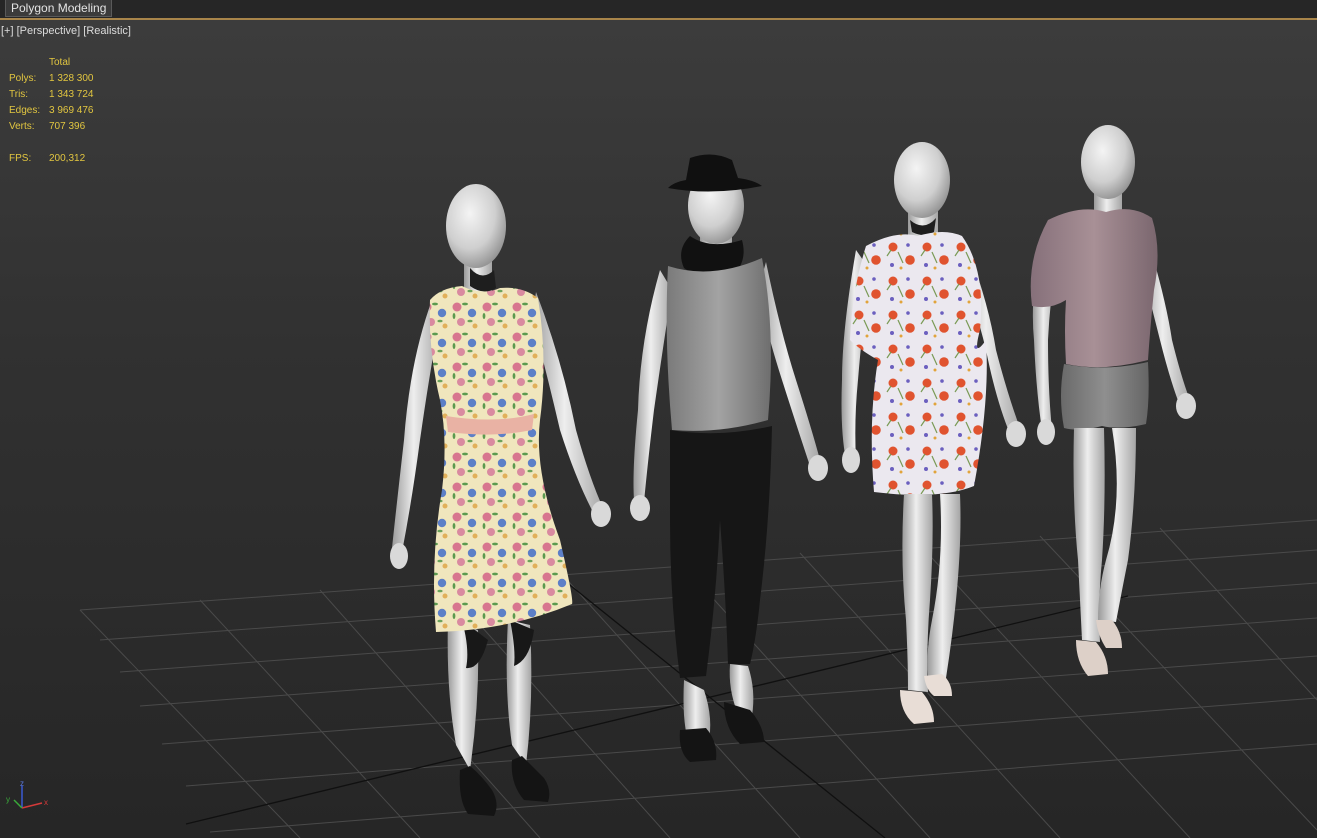  I want to click on verts-label: Verts:, so click(22, 126).